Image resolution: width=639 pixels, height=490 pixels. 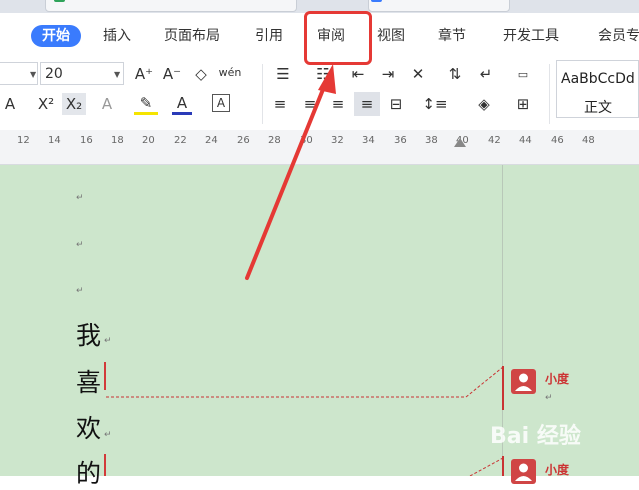 I want to click on annotation-arrow, so click(x=290, y=172).